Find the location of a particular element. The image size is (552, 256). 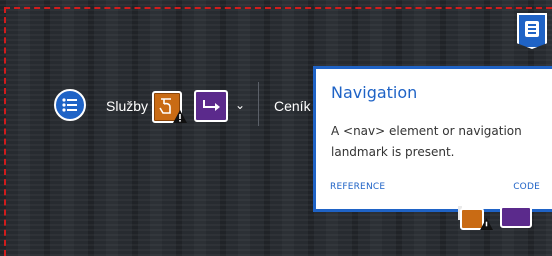

code-link: CODE is located at coordinates (526, 187).